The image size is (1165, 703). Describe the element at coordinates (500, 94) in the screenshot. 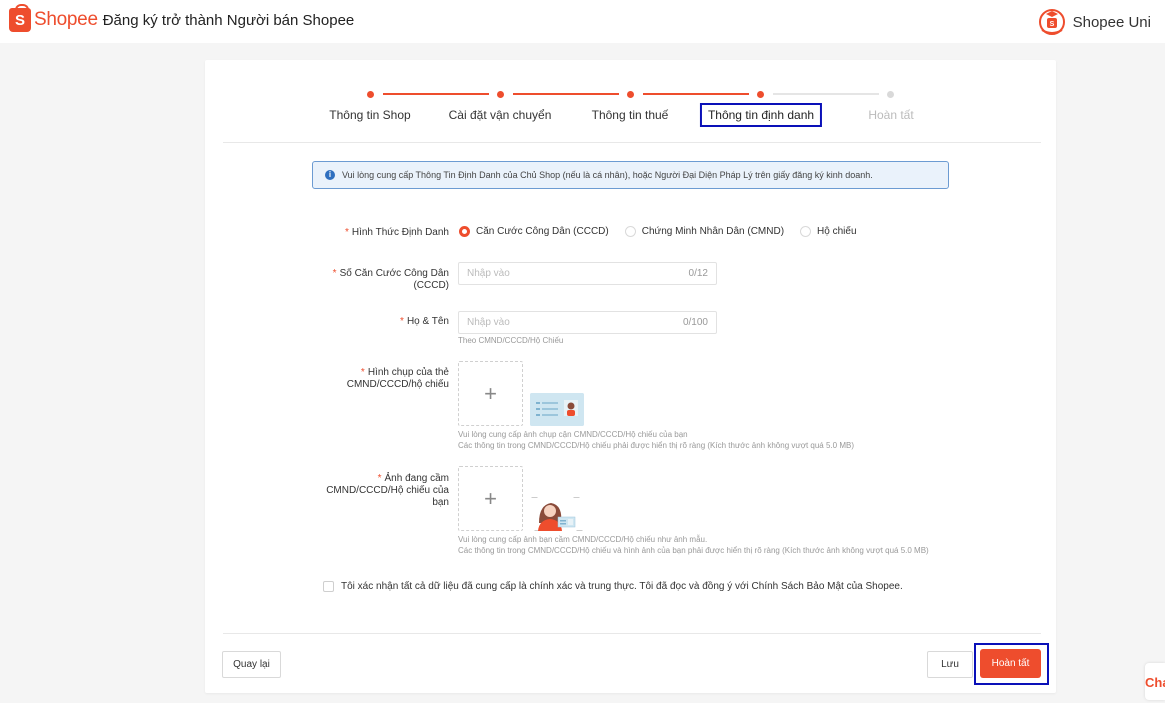

I see `step-dot-shipping` at that location.